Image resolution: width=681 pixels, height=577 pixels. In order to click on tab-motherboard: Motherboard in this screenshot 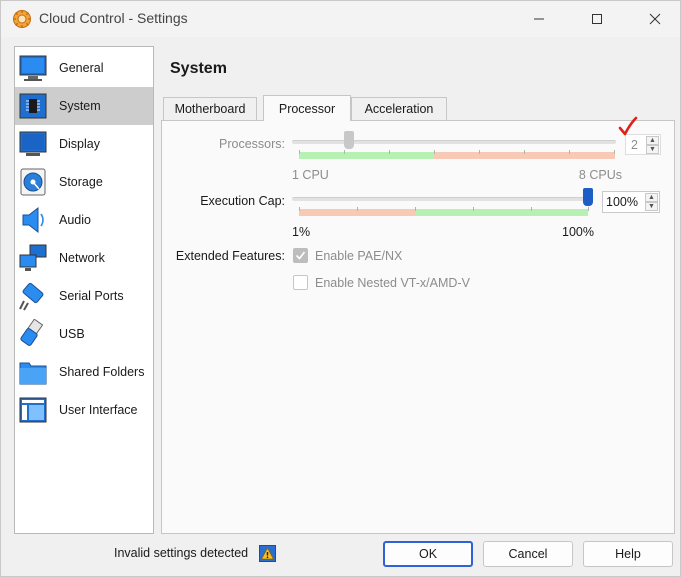, I will do `click(210, 108)`.